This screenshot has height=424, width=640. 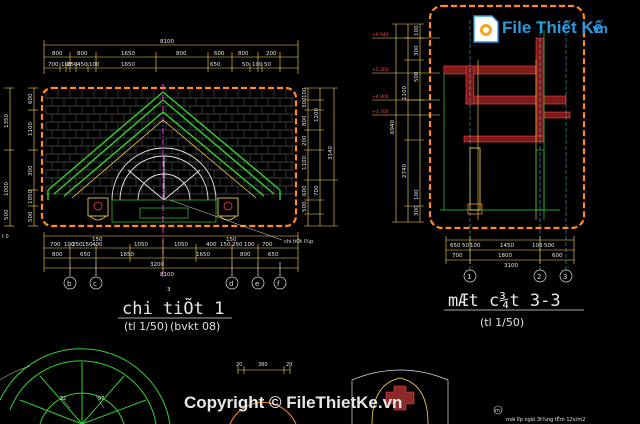 What do you see at coordinates (405, 171) in the screenshot?
I see `sec-dim-4: 2740` at bounding box center [405, 171].